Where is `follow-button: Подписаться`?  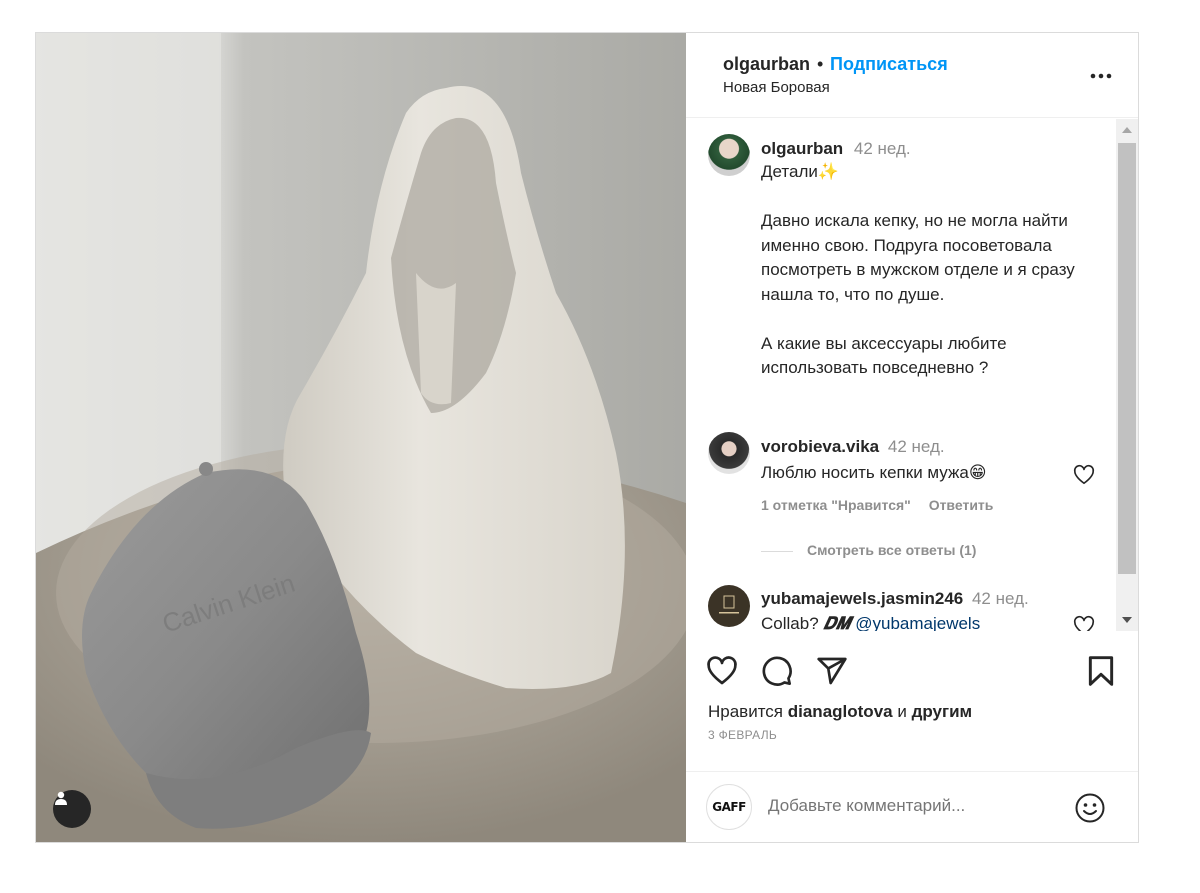
follow-button: Подписаться is located at coordinates (889, 64).